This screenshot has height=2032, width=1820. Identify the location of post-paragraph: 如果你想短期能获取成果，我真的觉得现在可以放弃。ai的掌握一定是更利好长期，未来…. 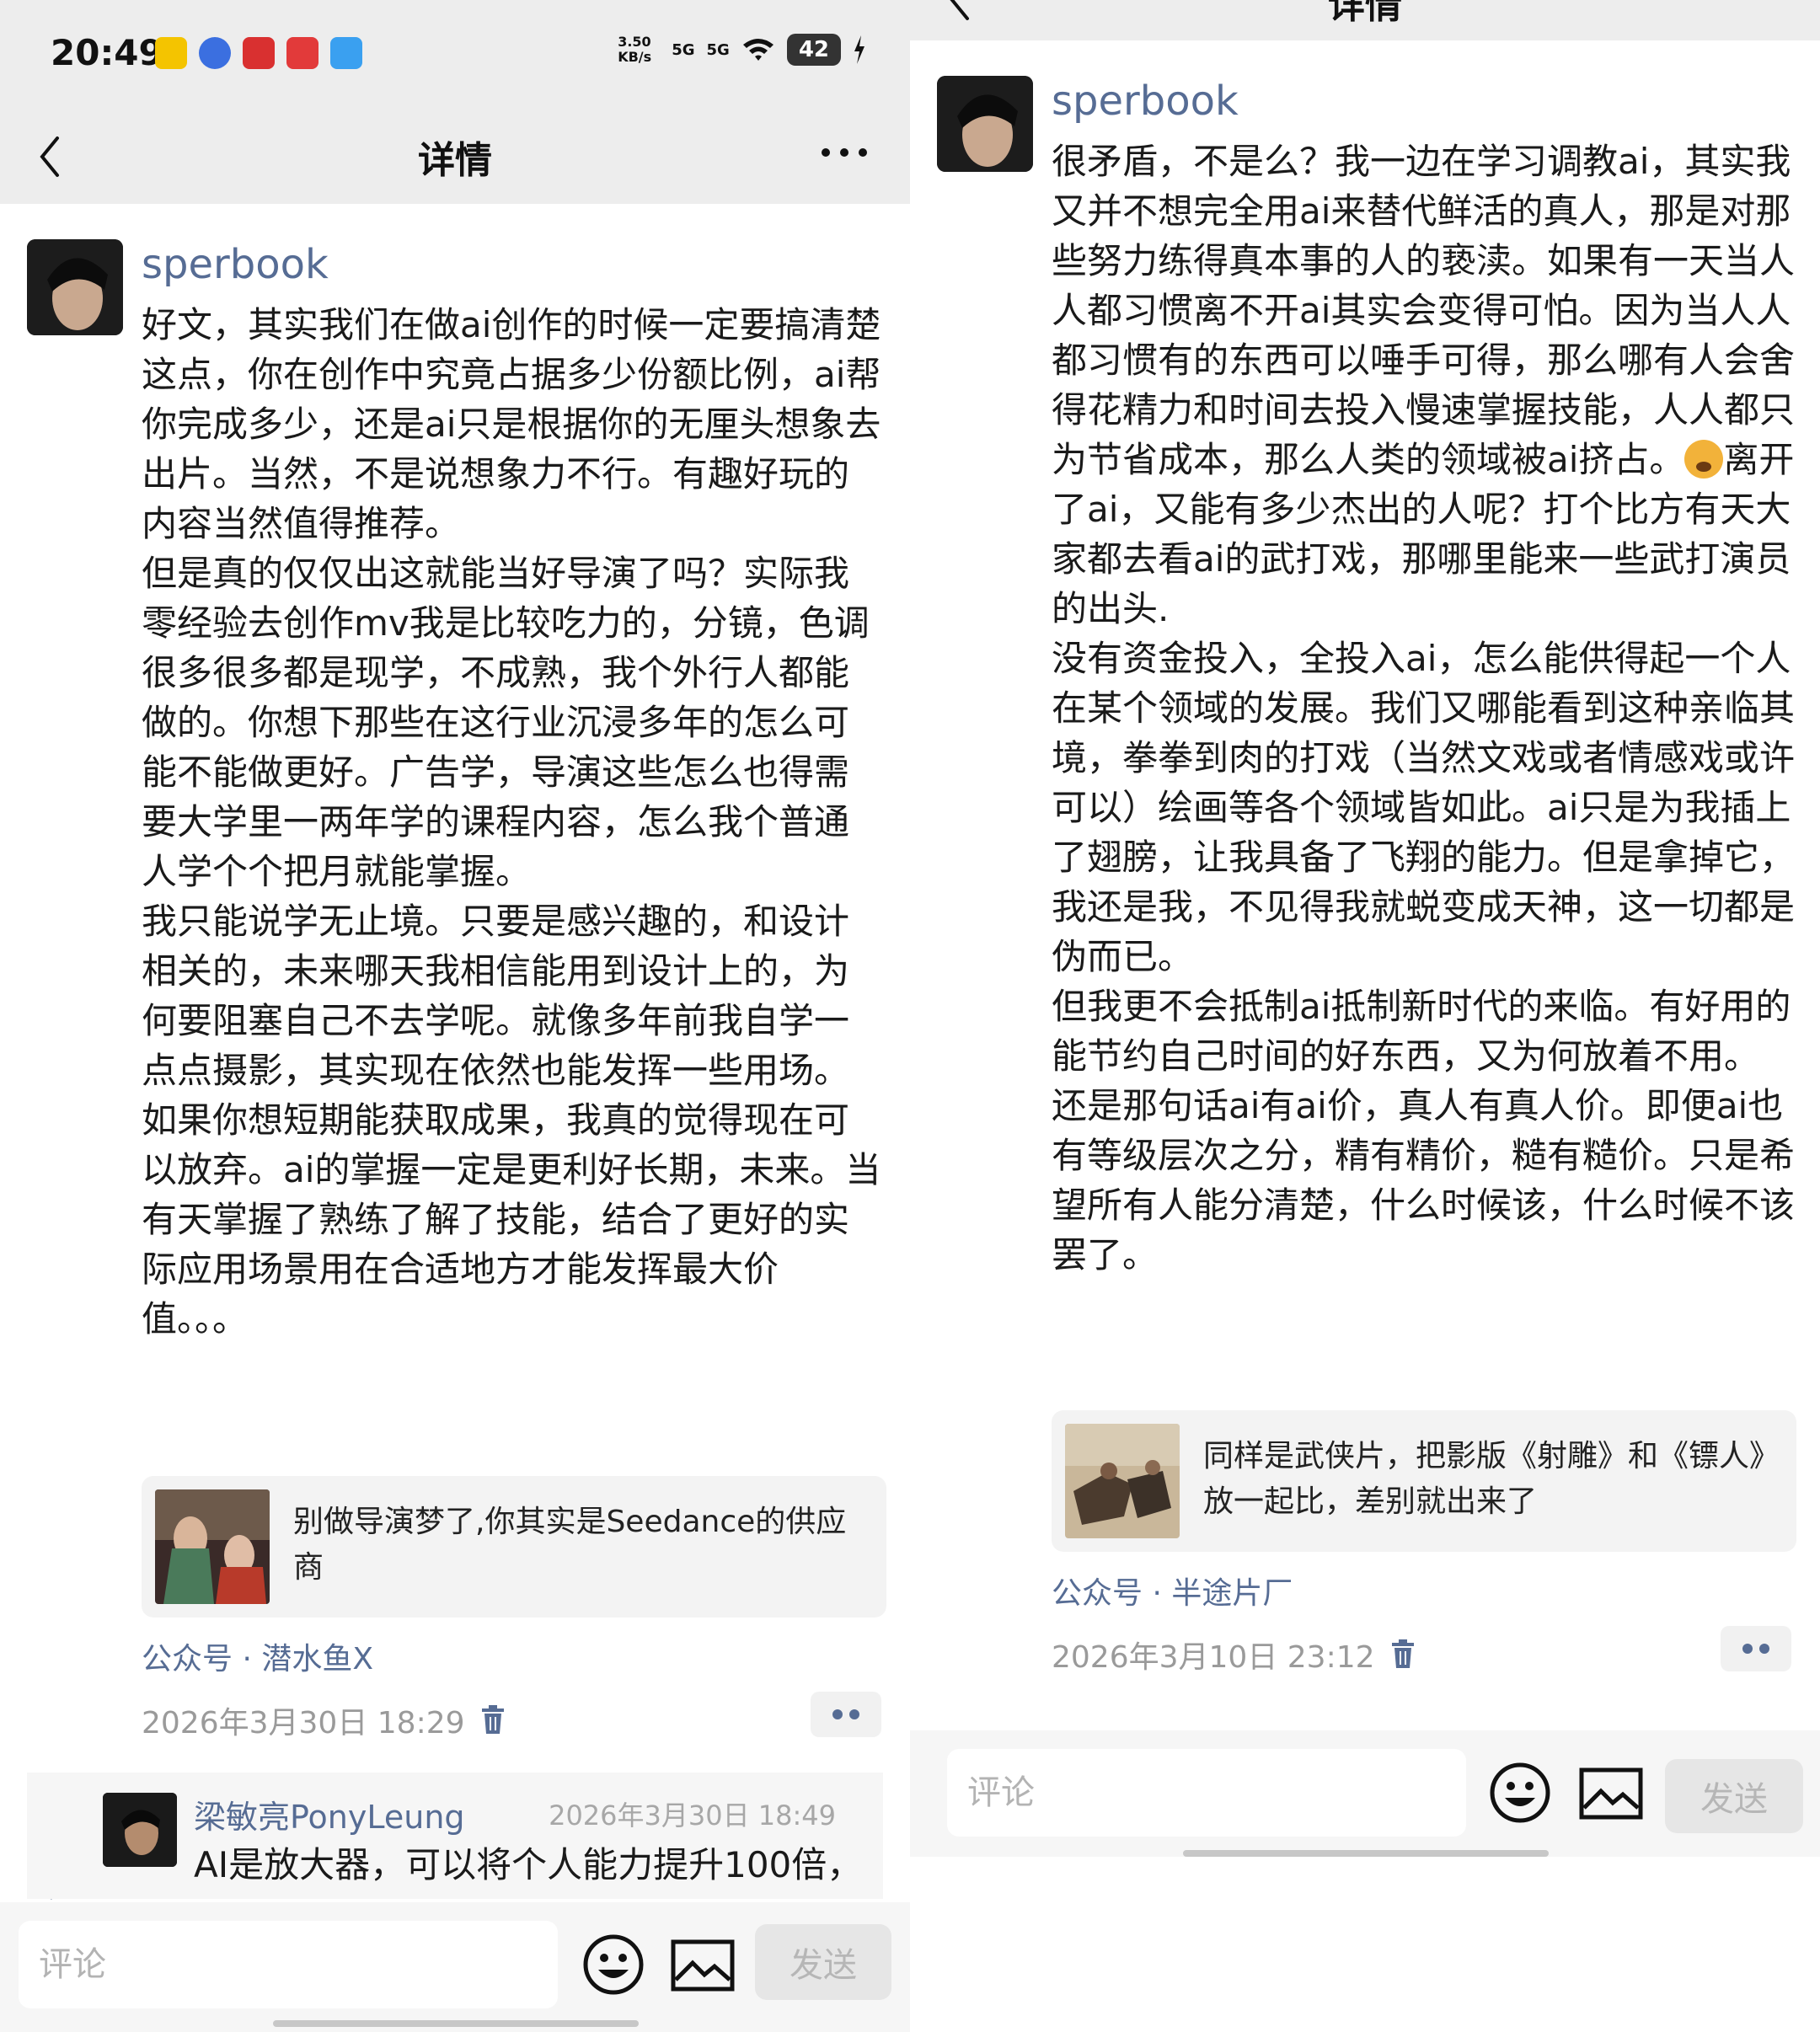
(511, 1219).